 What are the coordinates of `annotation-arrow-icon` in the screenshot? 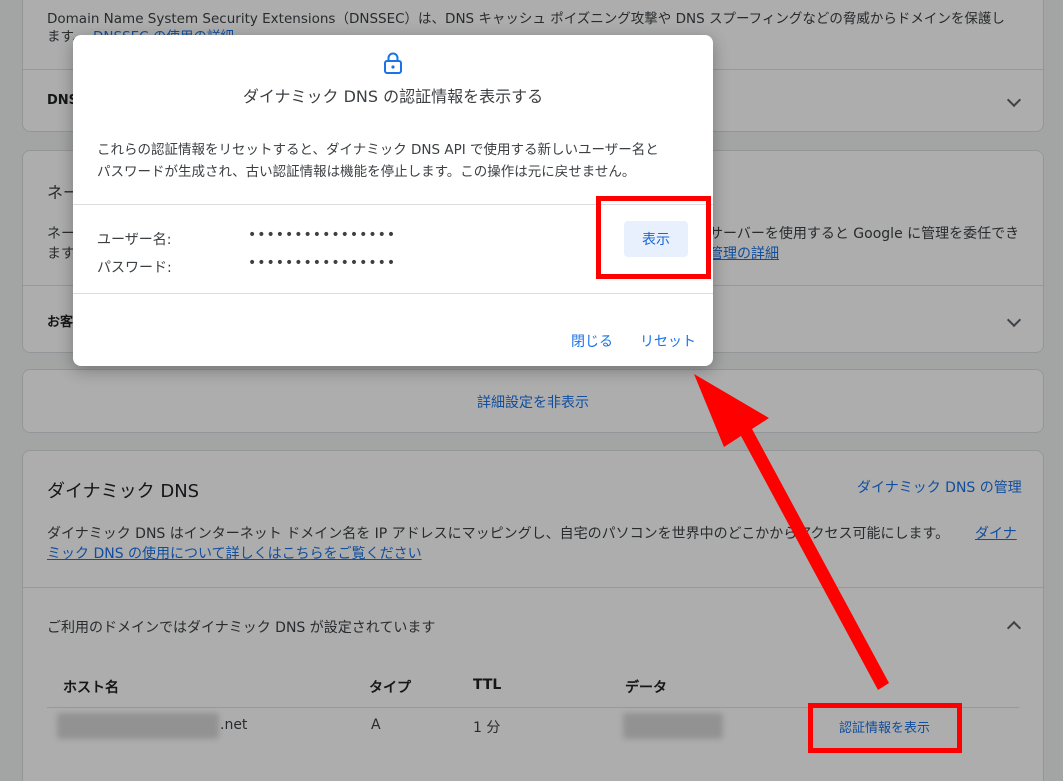 It's located at (791, 532).